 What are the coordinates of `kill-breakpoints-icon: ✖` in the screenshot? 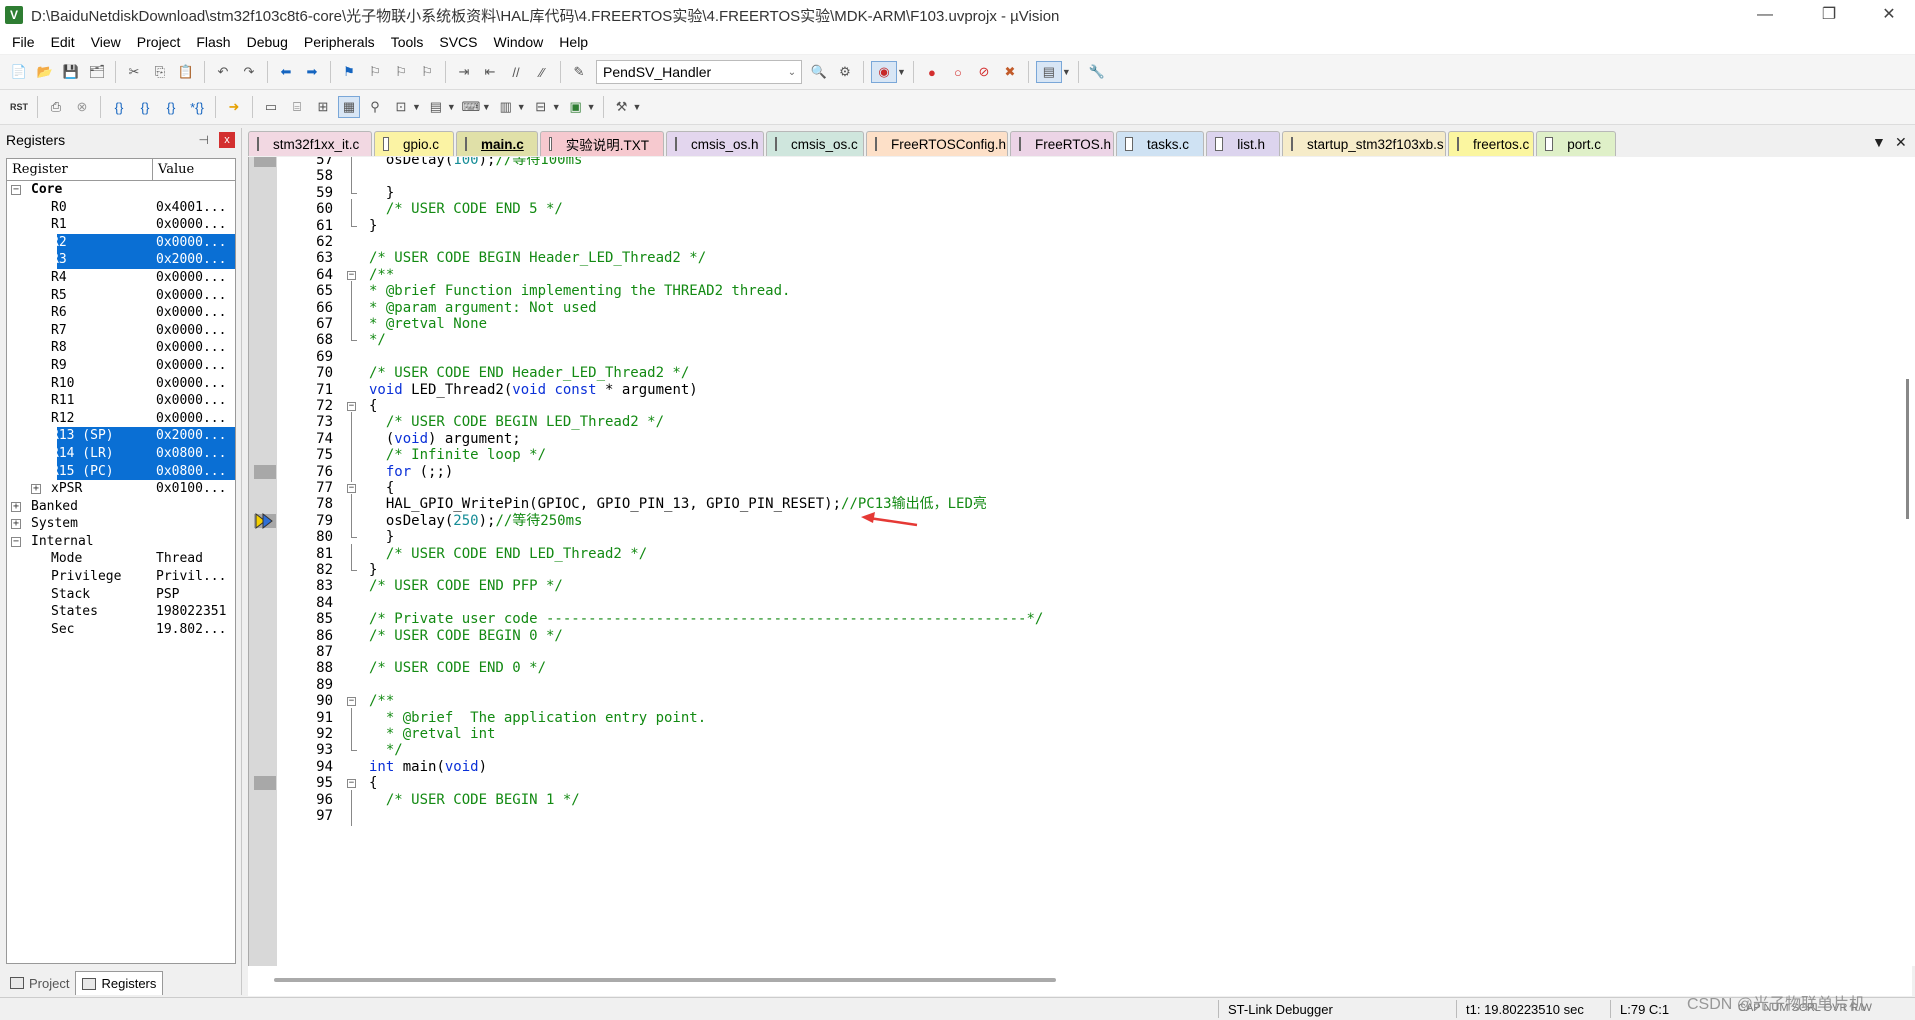 It's located at (1010, 72).